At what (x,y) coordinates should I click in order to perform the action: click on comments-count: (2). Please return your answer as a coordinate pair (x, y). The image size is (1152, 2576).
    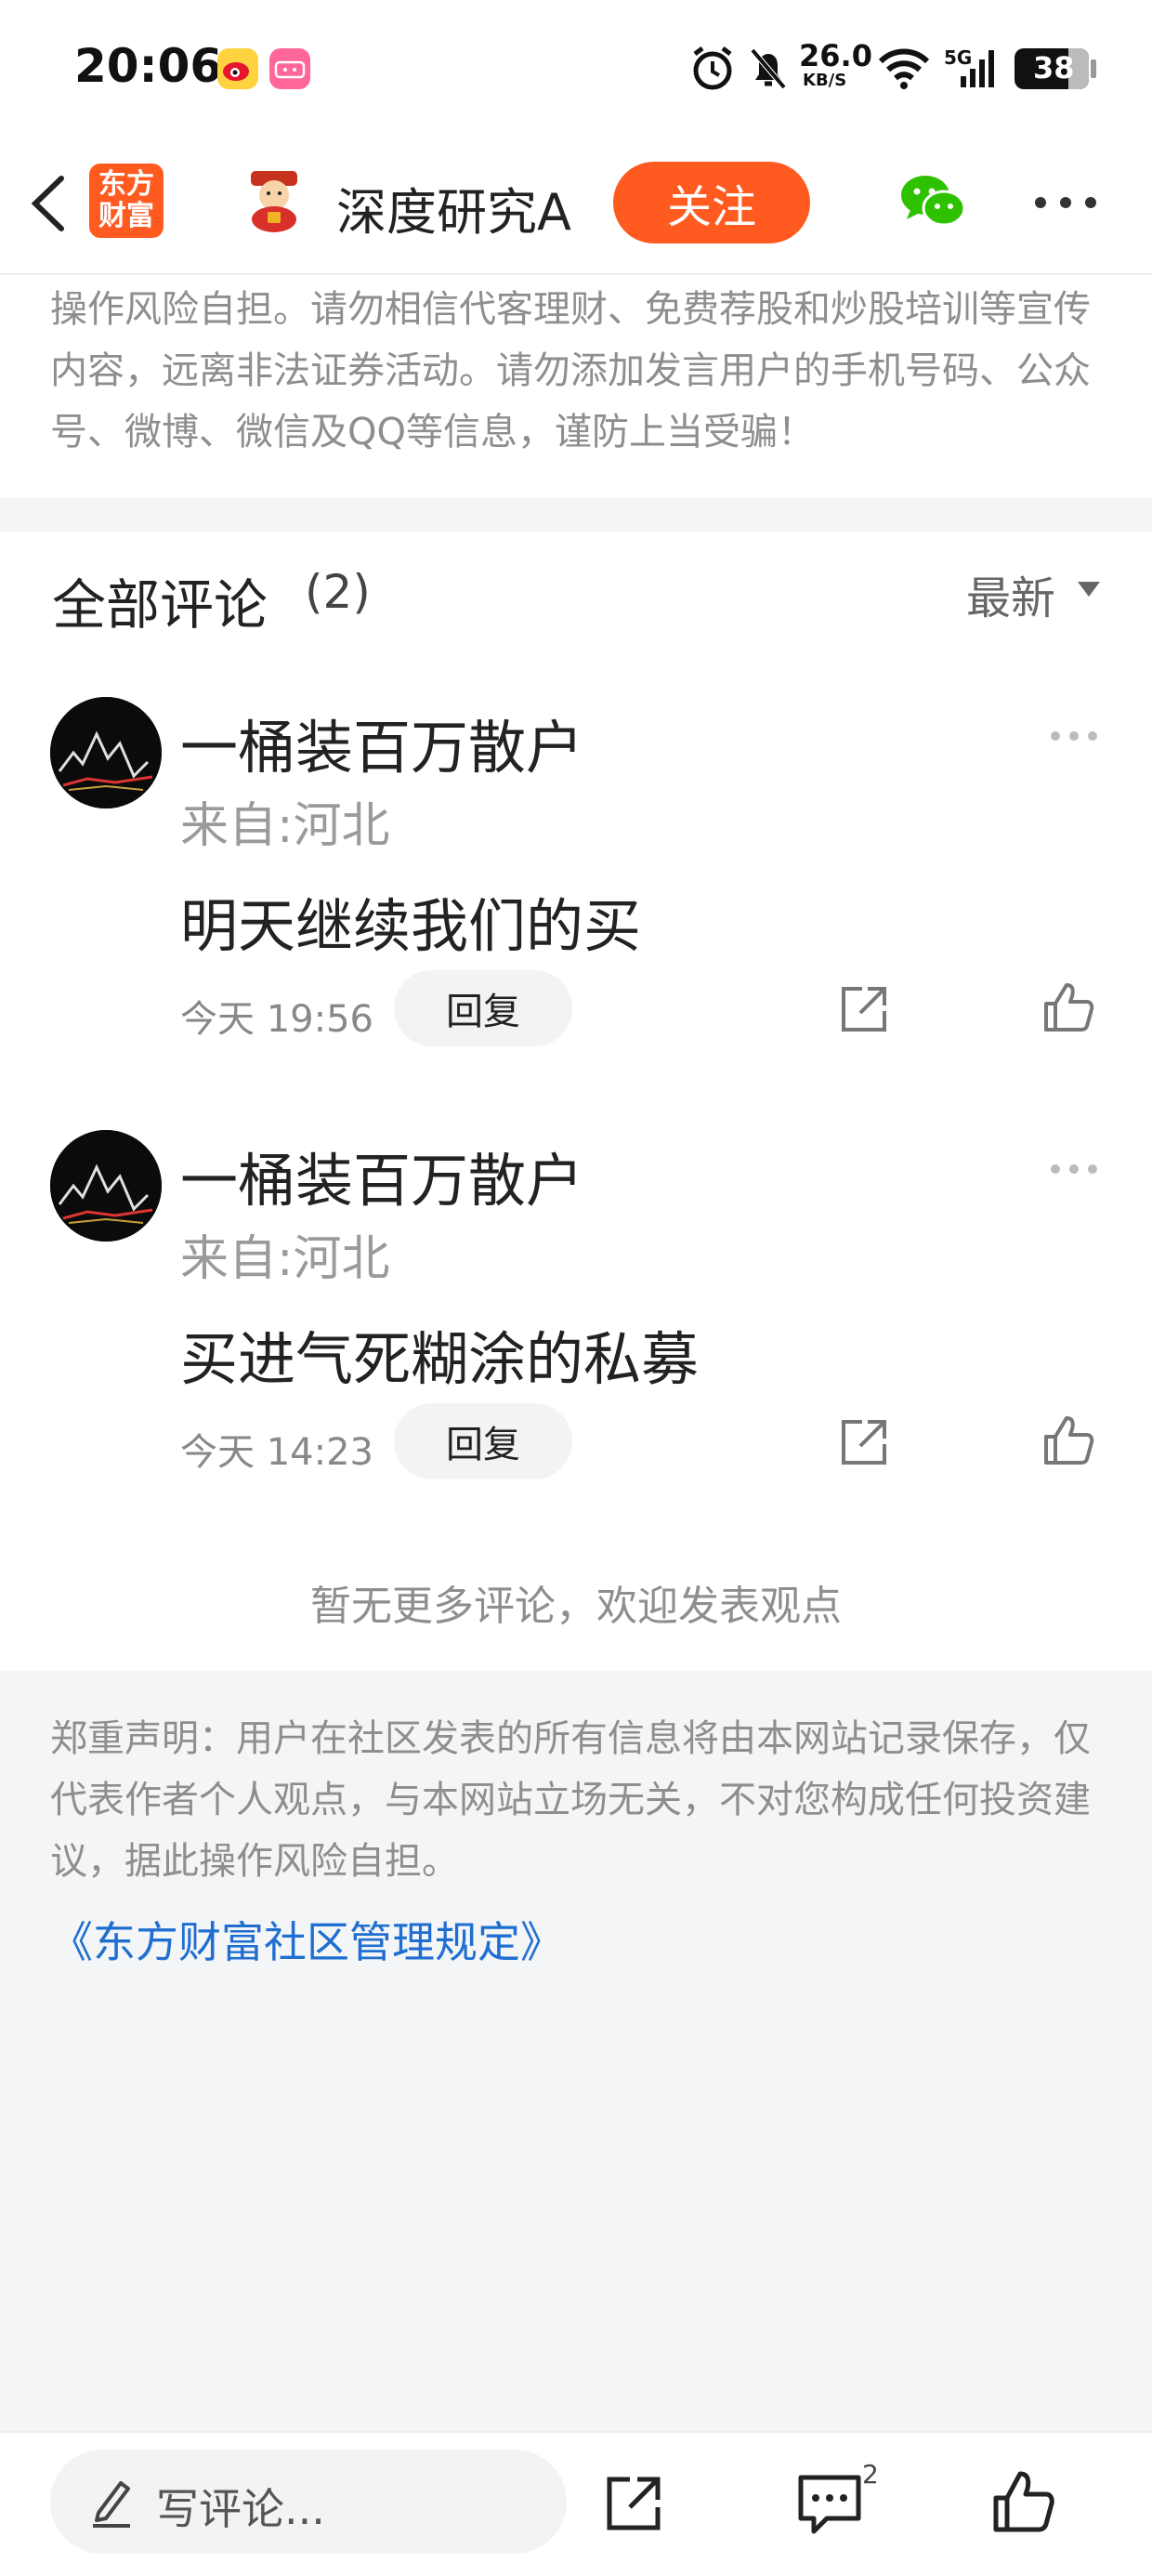
    Looking at the image, I should click on (338, 592).